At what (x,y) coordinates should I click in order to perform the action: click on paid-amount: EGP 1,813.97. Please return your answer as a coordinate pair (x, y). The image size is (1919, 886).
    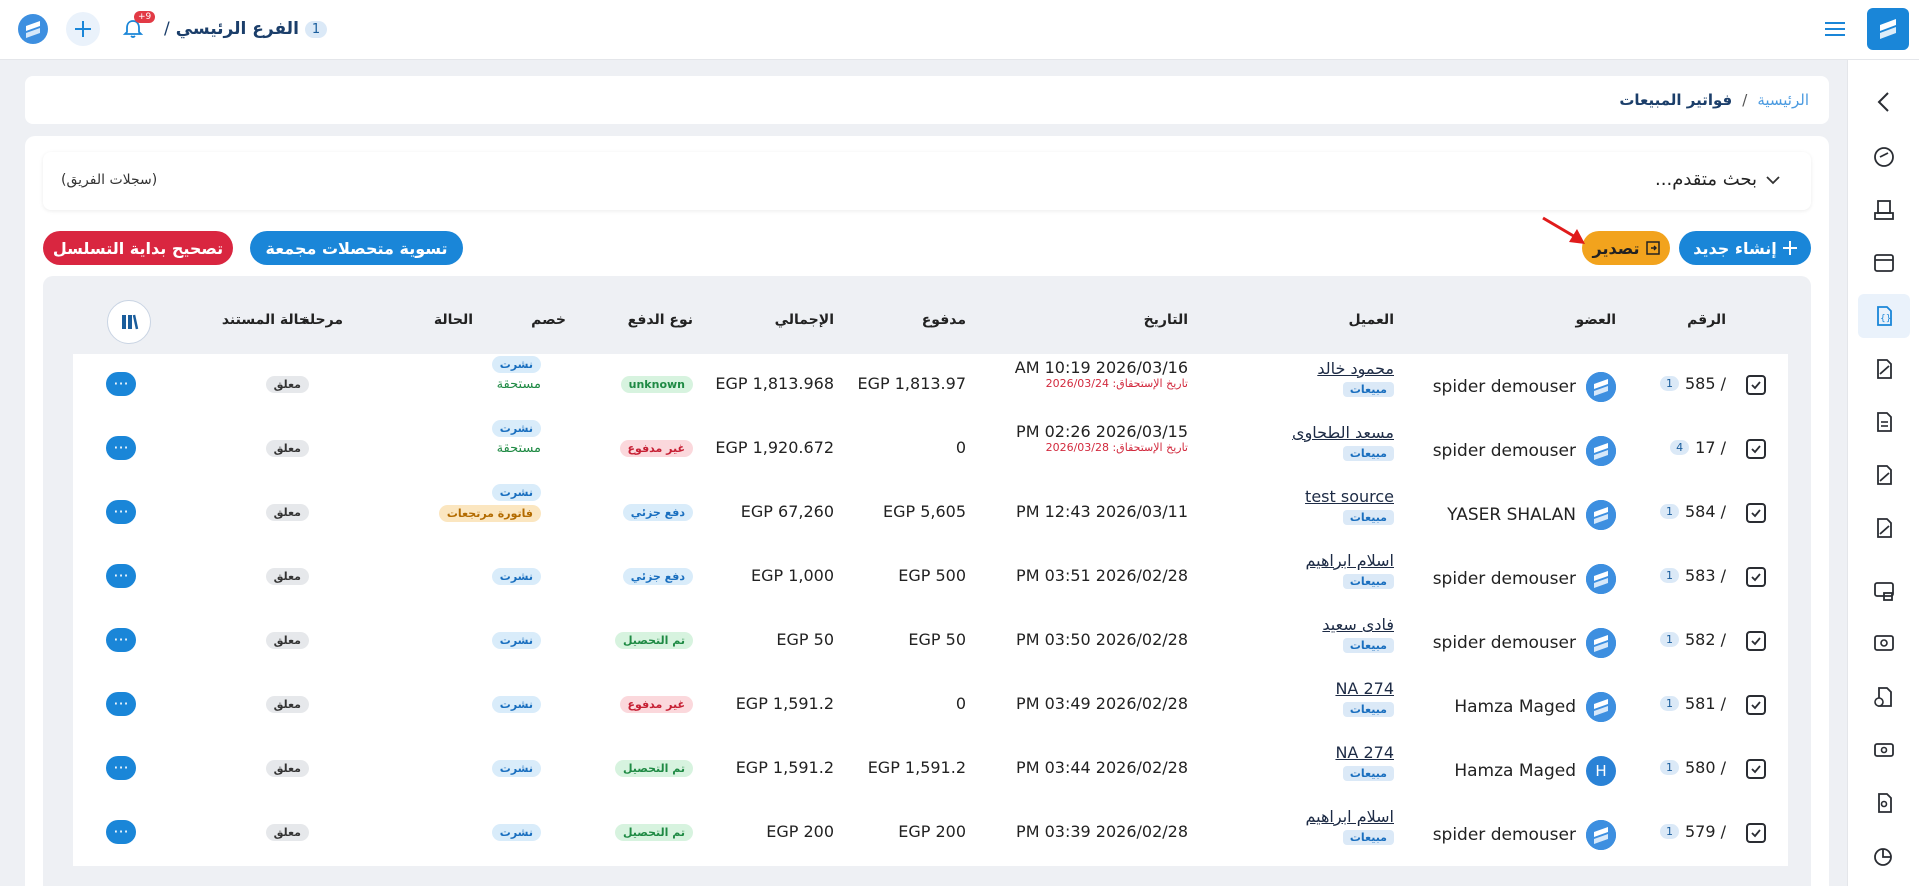
    Looking at the image, I should click on (912, 383).